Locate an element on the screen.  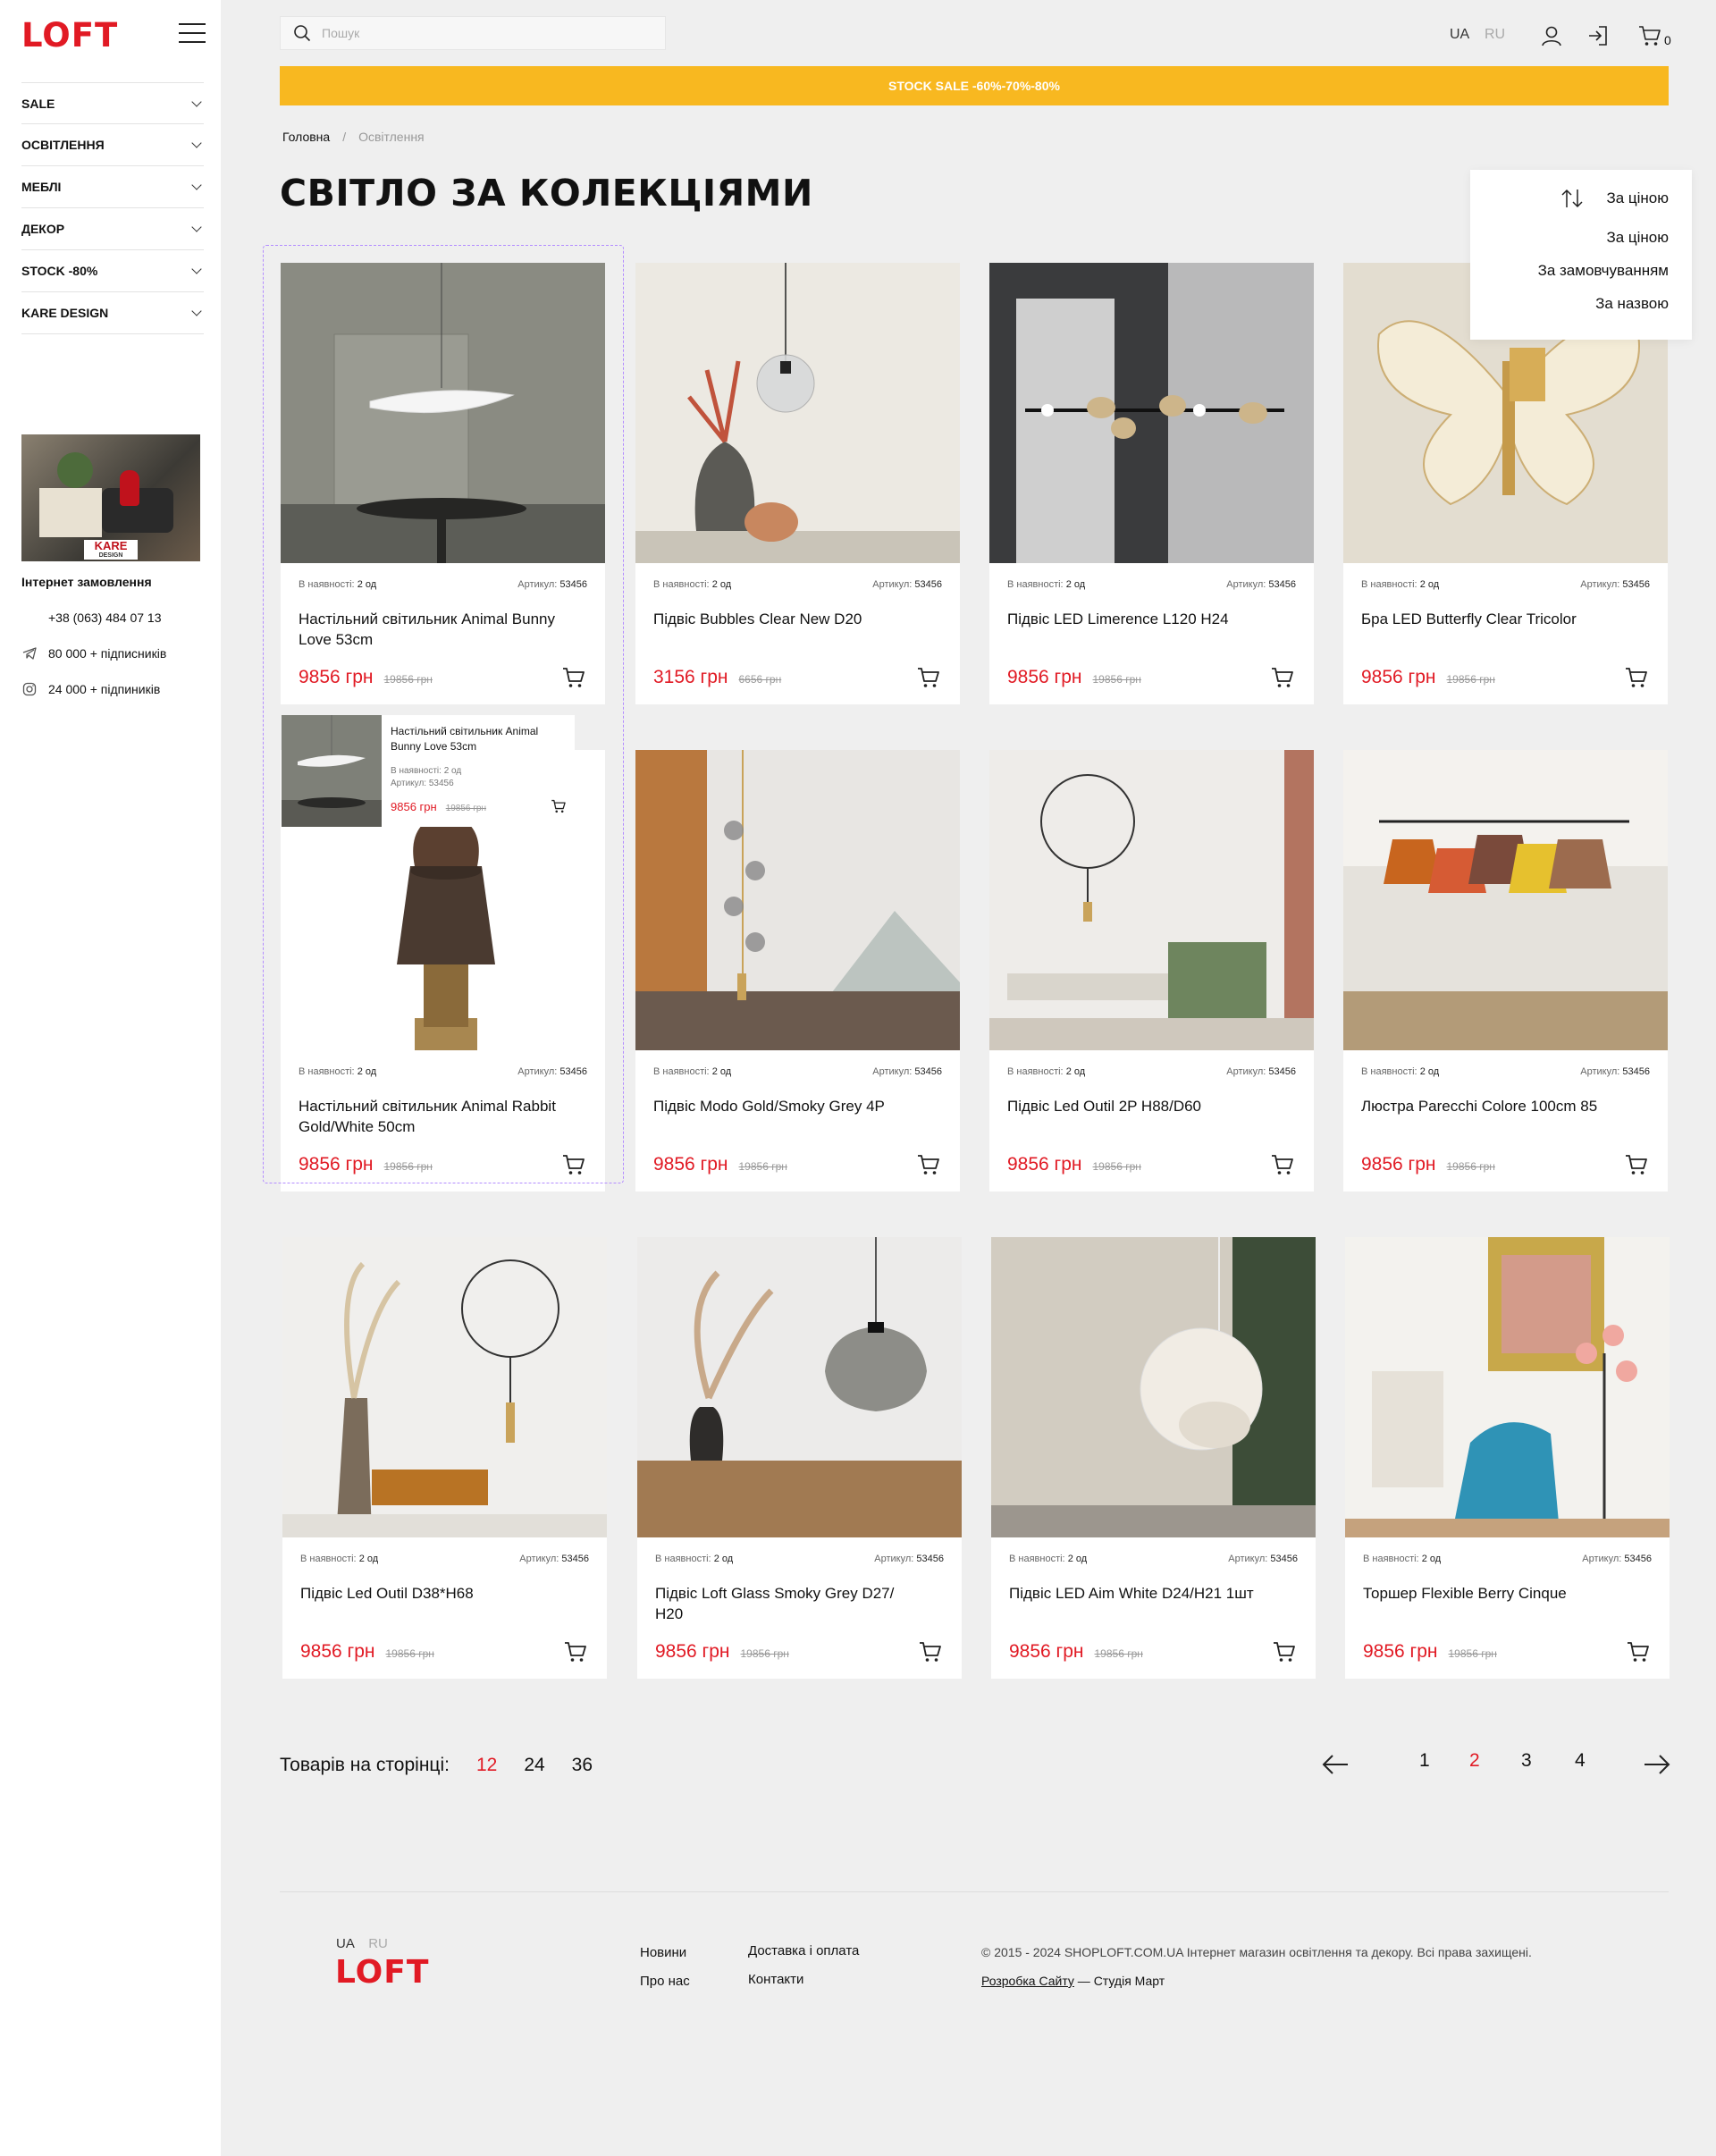
search-bar is located at coordinates (473, 33).